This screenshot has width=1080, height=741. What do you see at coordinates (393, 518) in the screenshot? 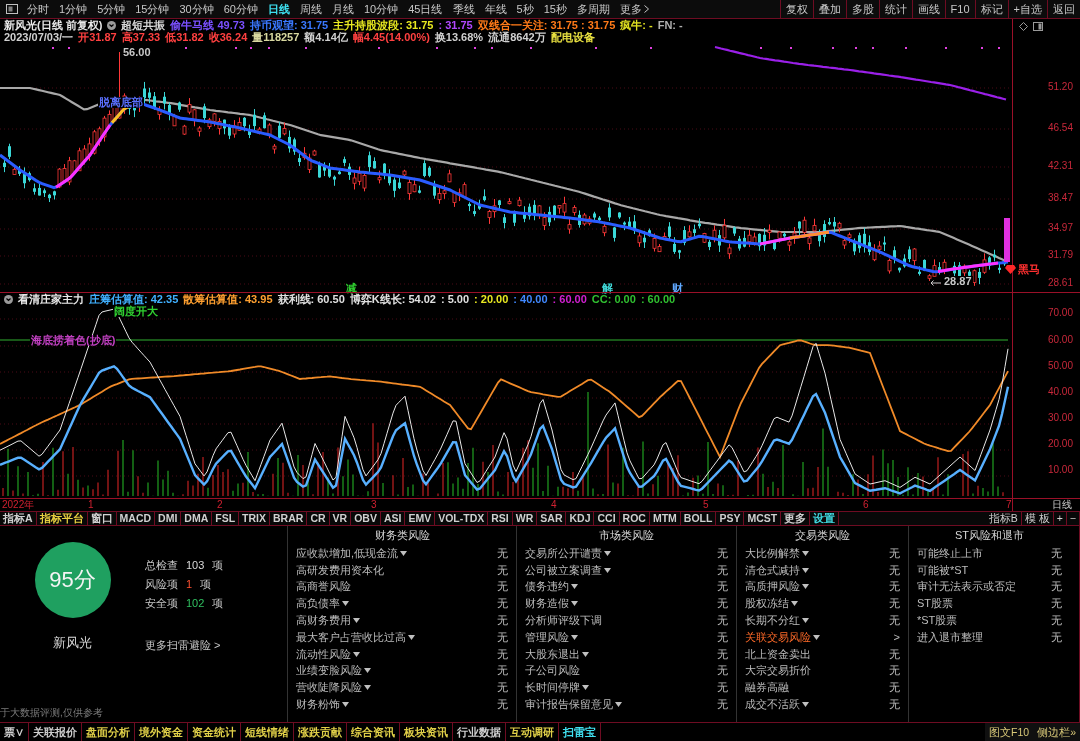
I see `indicator-tab: ASI` at bounding box center [393, 518].